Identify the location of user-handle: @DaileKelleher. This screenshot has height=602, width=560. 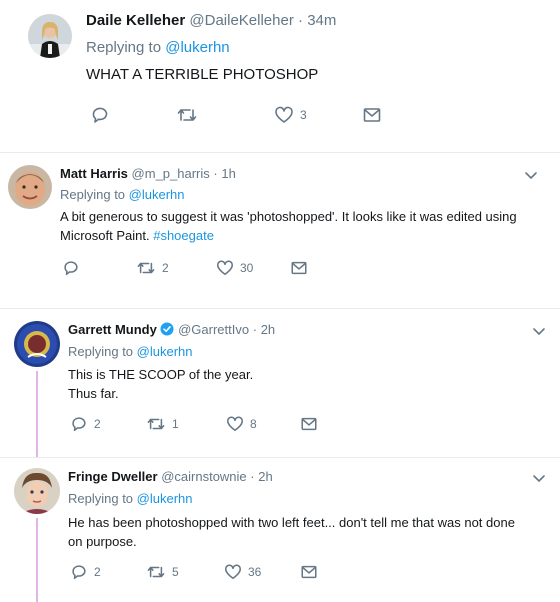
(241, 20).